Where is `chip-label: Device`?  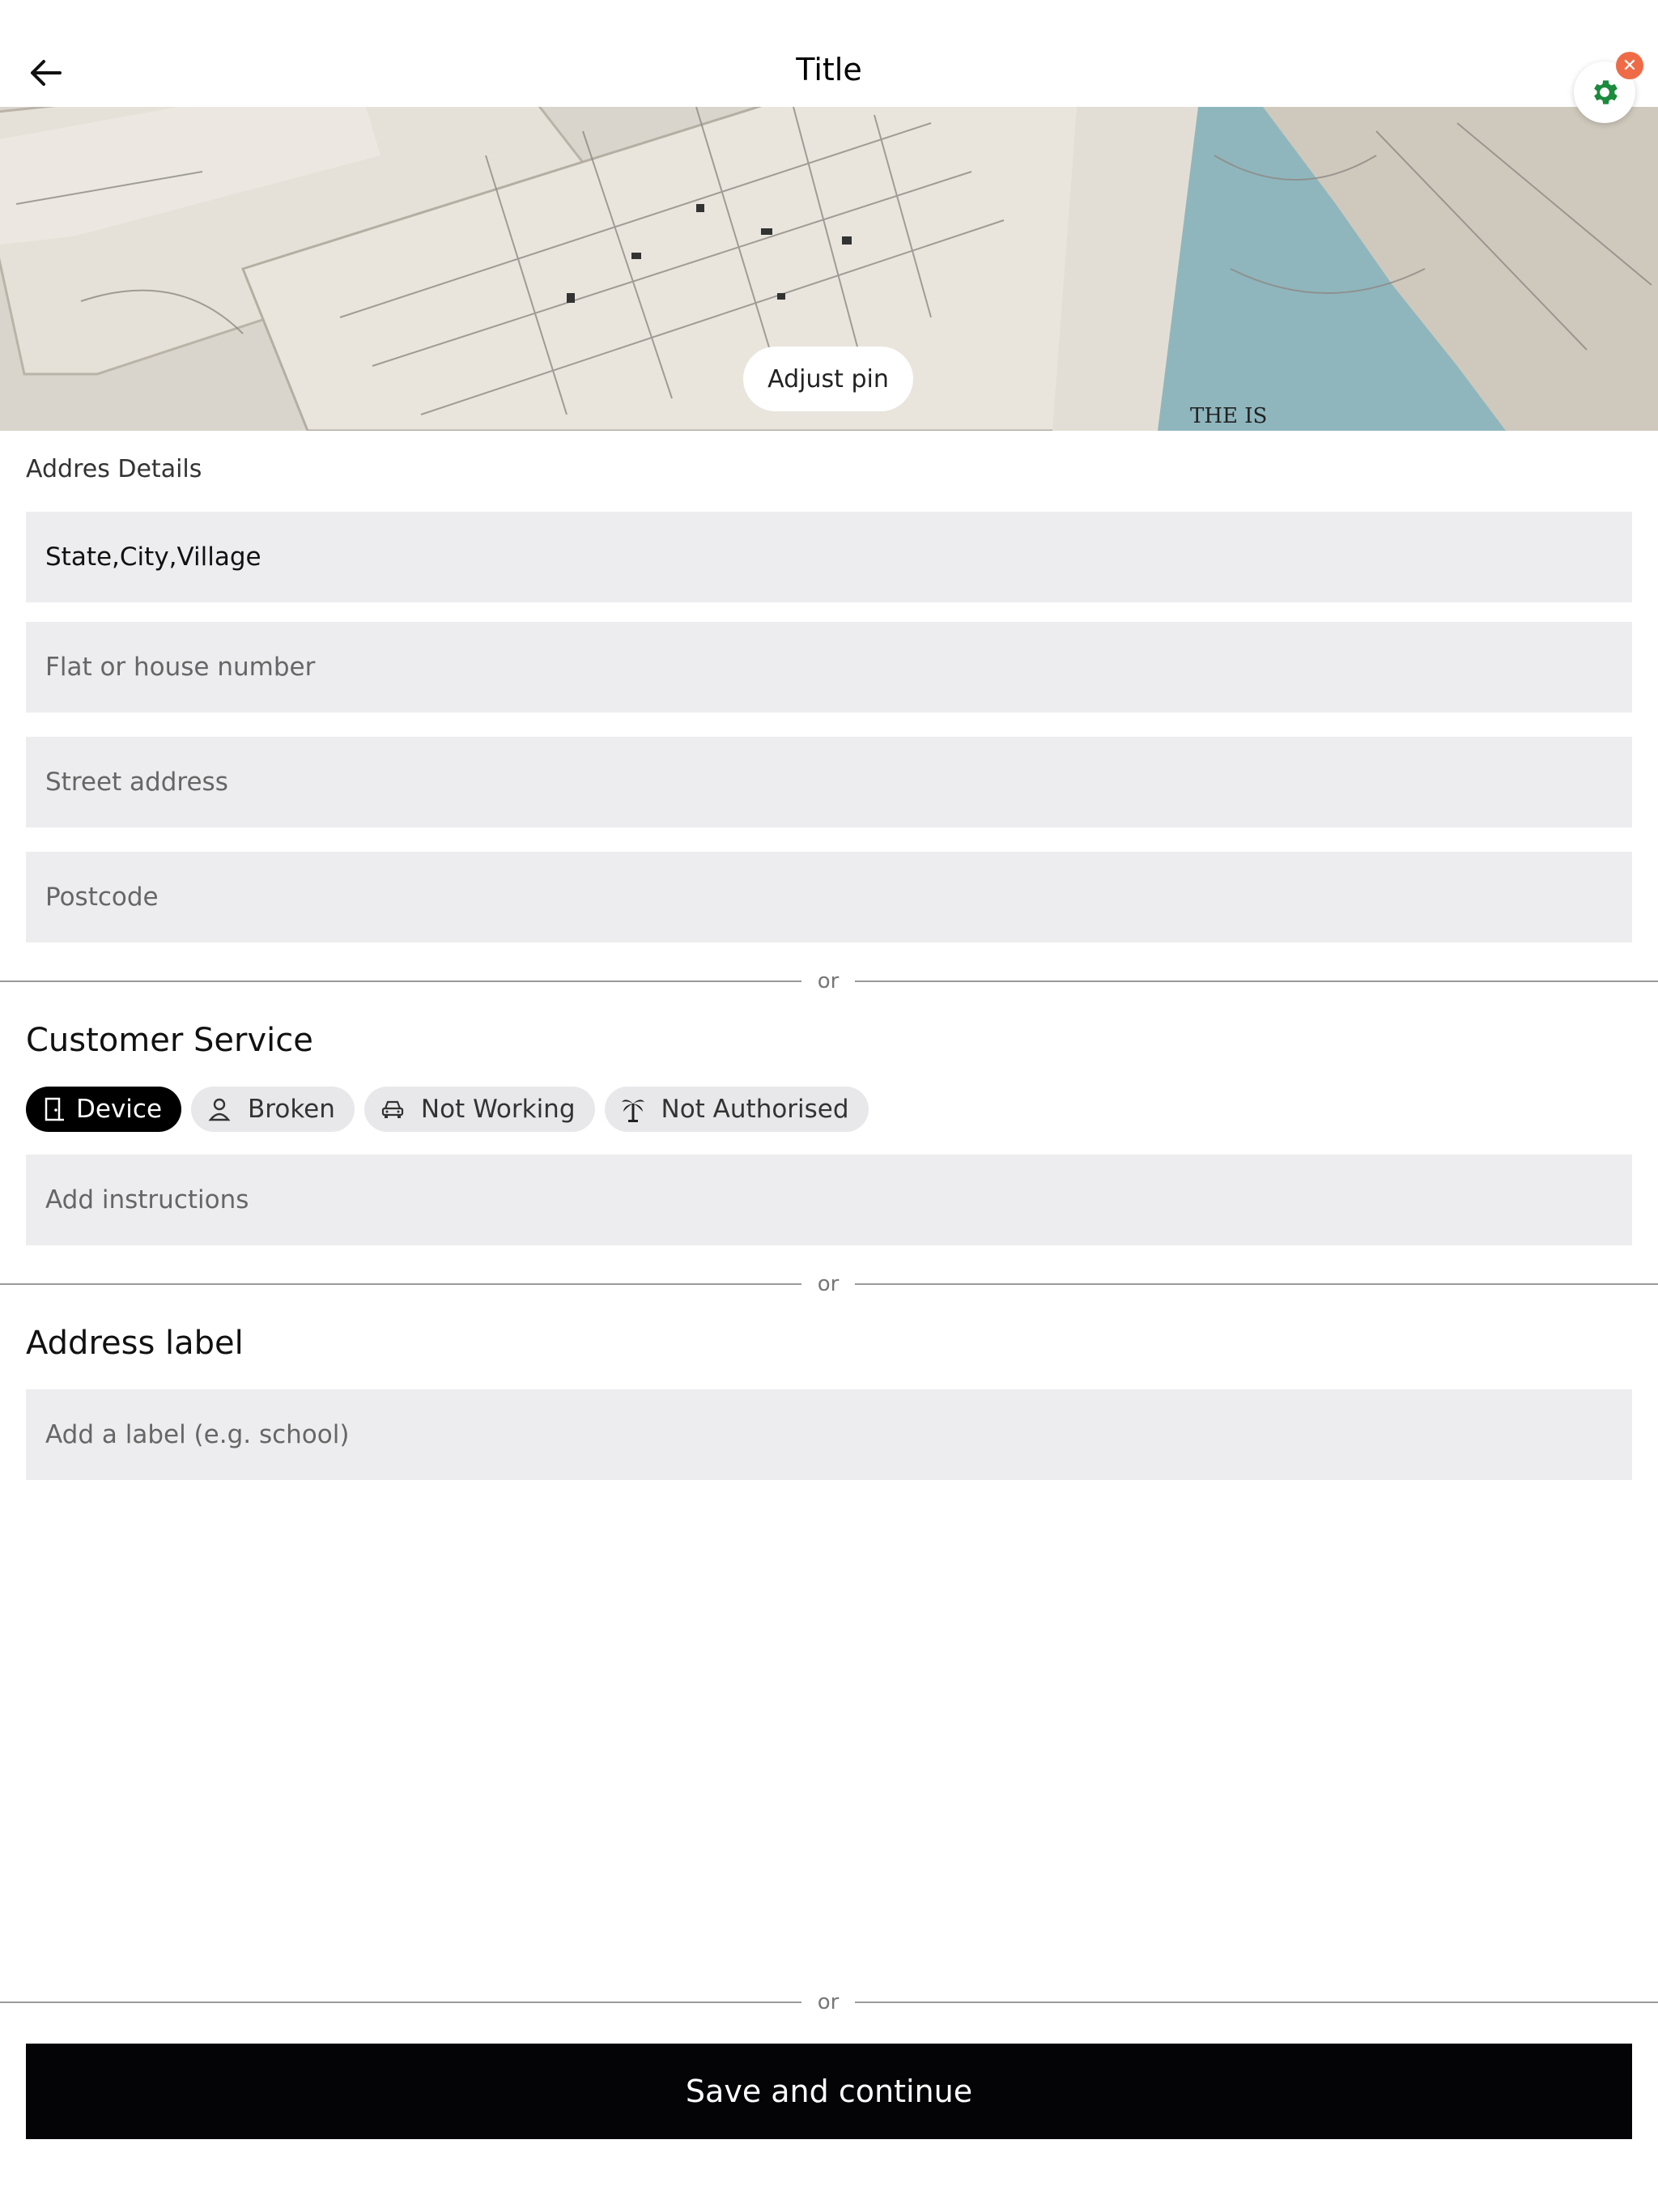
chip-label: Device is located at coordinates (119, 1110).